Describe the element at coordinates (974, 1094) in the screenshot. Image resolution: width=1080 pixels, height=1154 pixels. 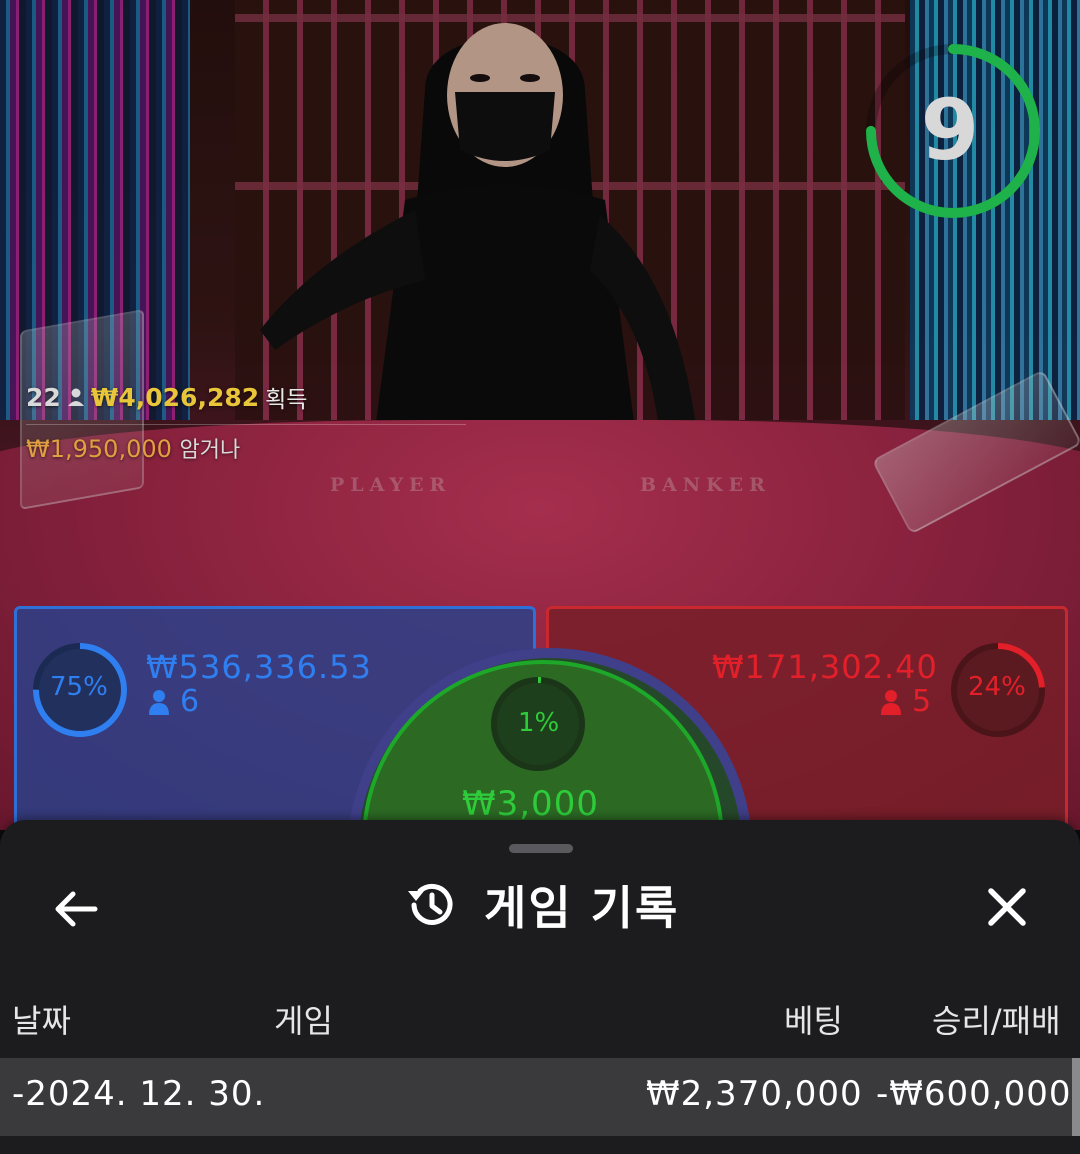
I see `row-result: -₩600,000` at that location.